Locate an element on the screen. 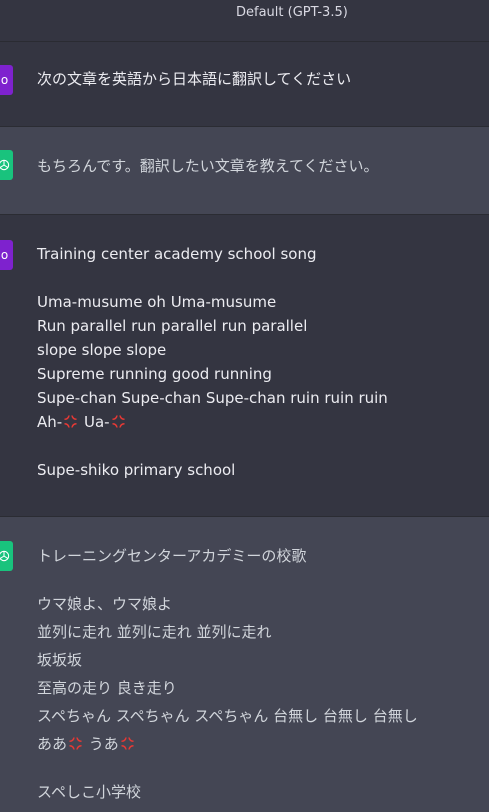  model-bar: Default (GPT-3.5) is located at coordinates (244, 21).